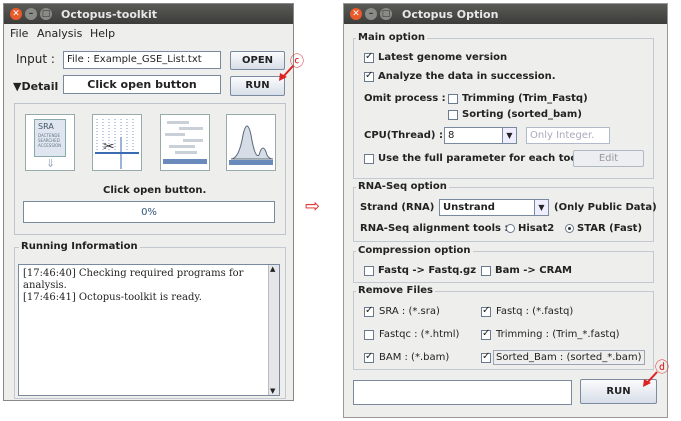  What do you see at coordinates (522, 114) in the screenshot?
I see `sorting-label: Sorting (sorted_bam)` at bounding box center [522, 114].